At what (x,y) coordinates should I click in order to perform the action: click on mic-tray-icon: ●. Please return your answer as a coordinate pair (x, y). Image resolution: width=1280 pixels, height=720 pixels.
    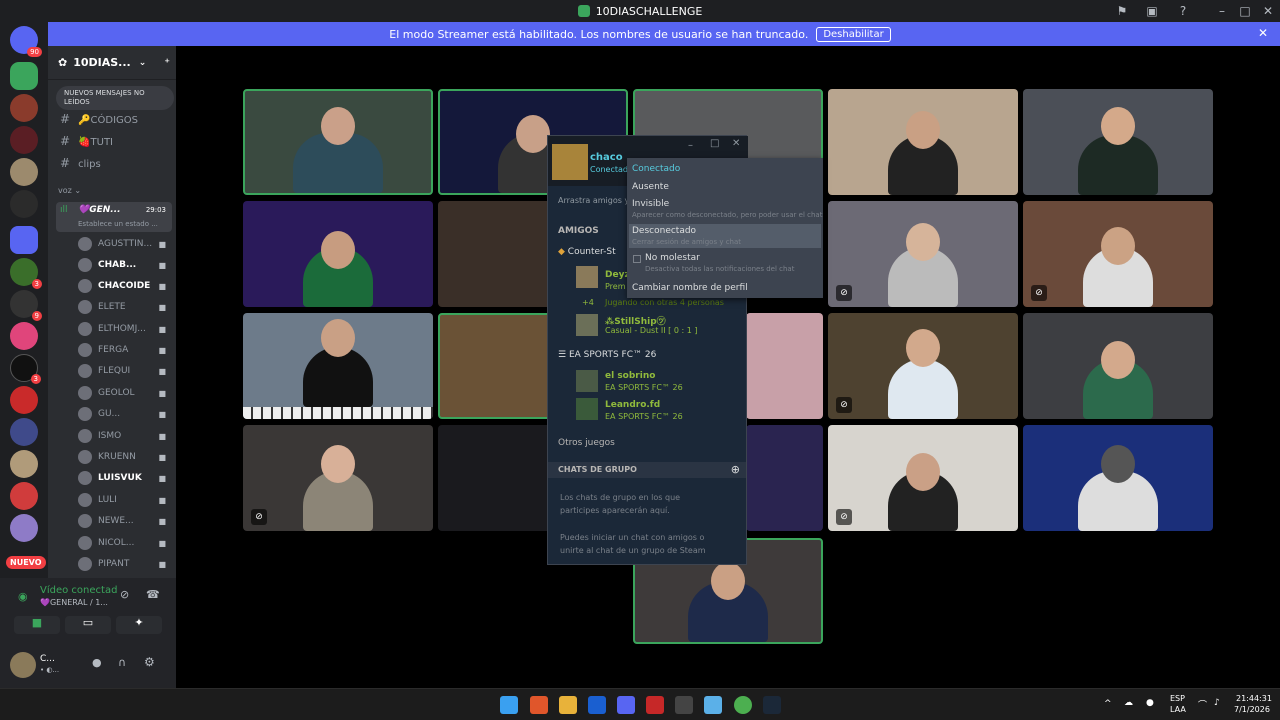
    Looking at the image, I should click on (1150, 703).